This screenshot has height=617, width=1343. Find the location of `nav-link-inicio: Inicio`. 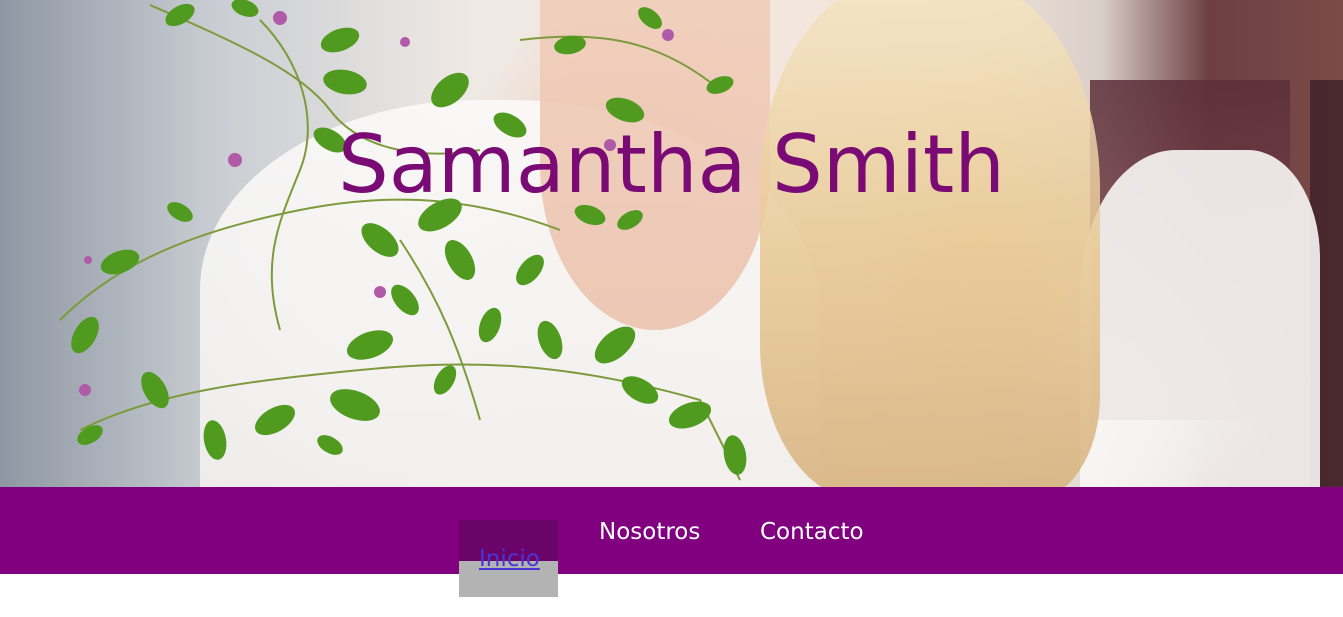

nav-link-inicio: Inicio is located at coordinates (509, 559).